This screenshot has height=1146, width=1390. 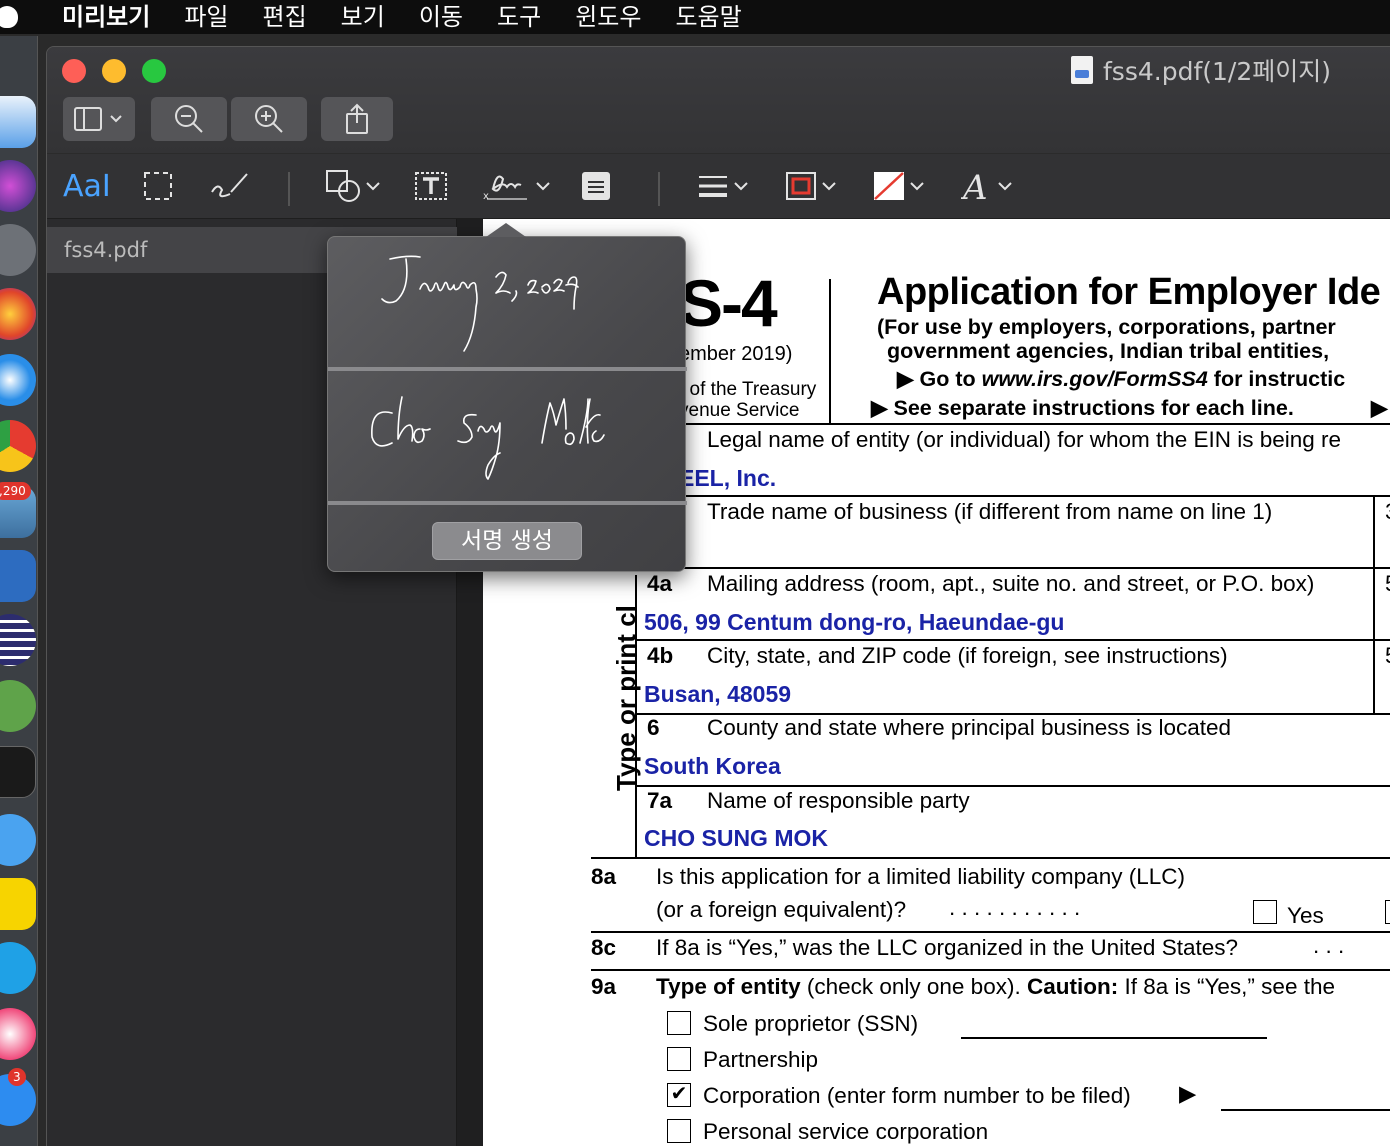 I want to click on share-button, so click(x=357, y=119).